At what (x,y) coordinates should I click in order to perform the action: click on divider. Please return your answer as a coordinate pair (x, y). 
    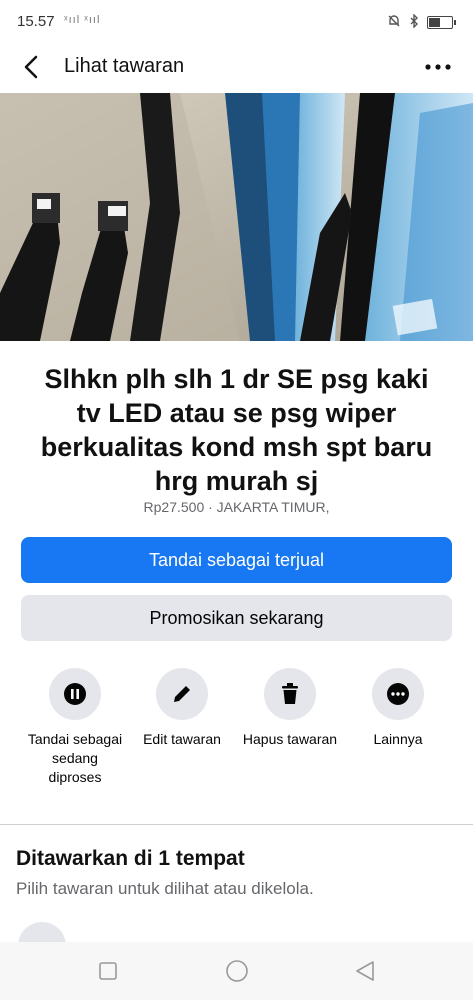
    Looking at the image, I should click on (236, 824).